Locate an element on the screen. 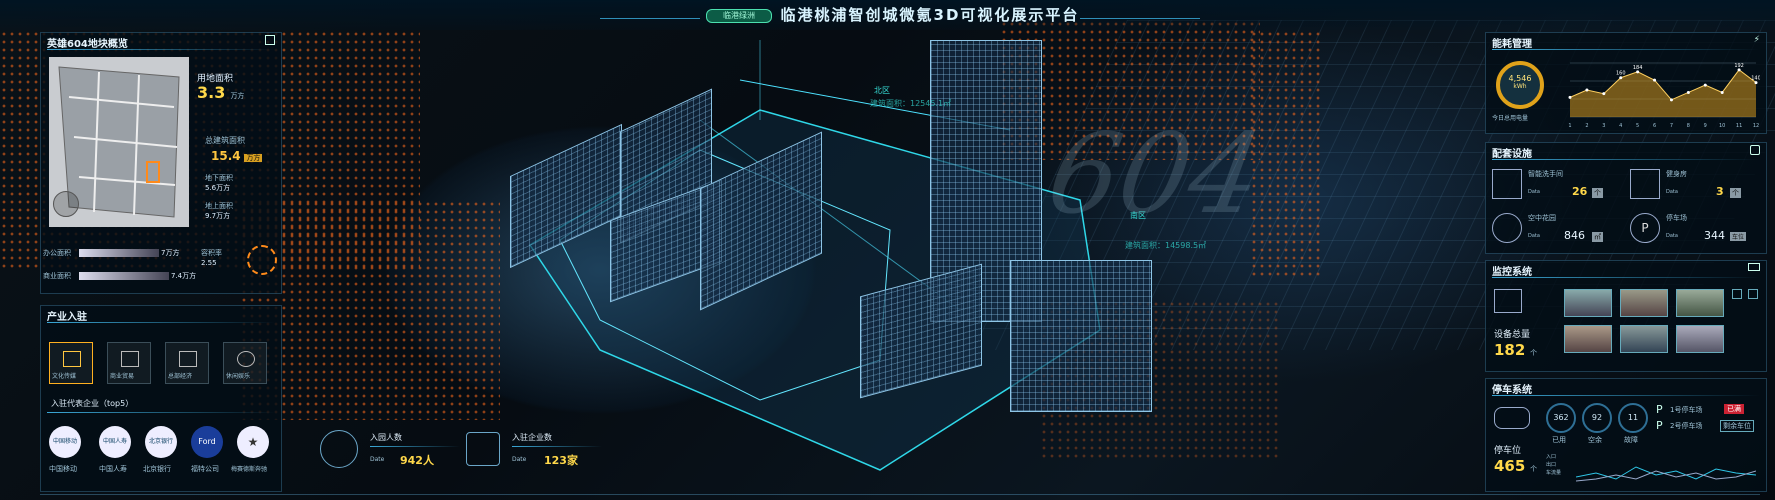 The height and width of the screenshot is (500, 1775). facility-gym: 健身房 Data 3 个 is located at coordinates (1695, 186).